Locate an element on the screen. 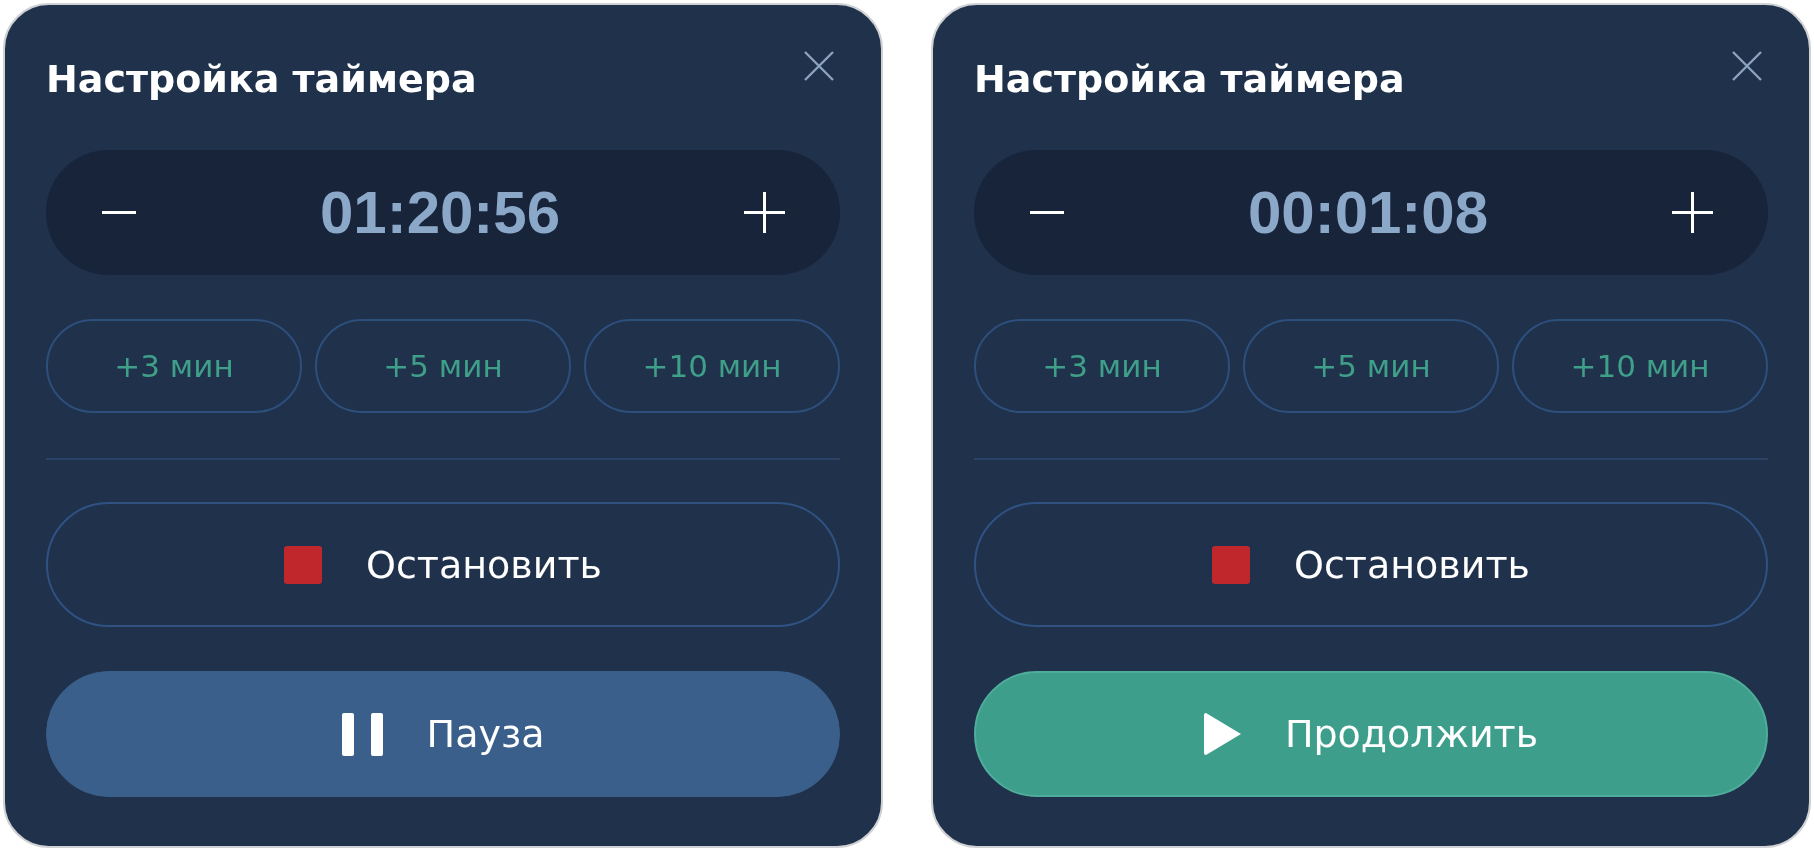 This screenshot has height=852, width=1814. resume-button: Продолжить is located at coordinates (1371, 734).